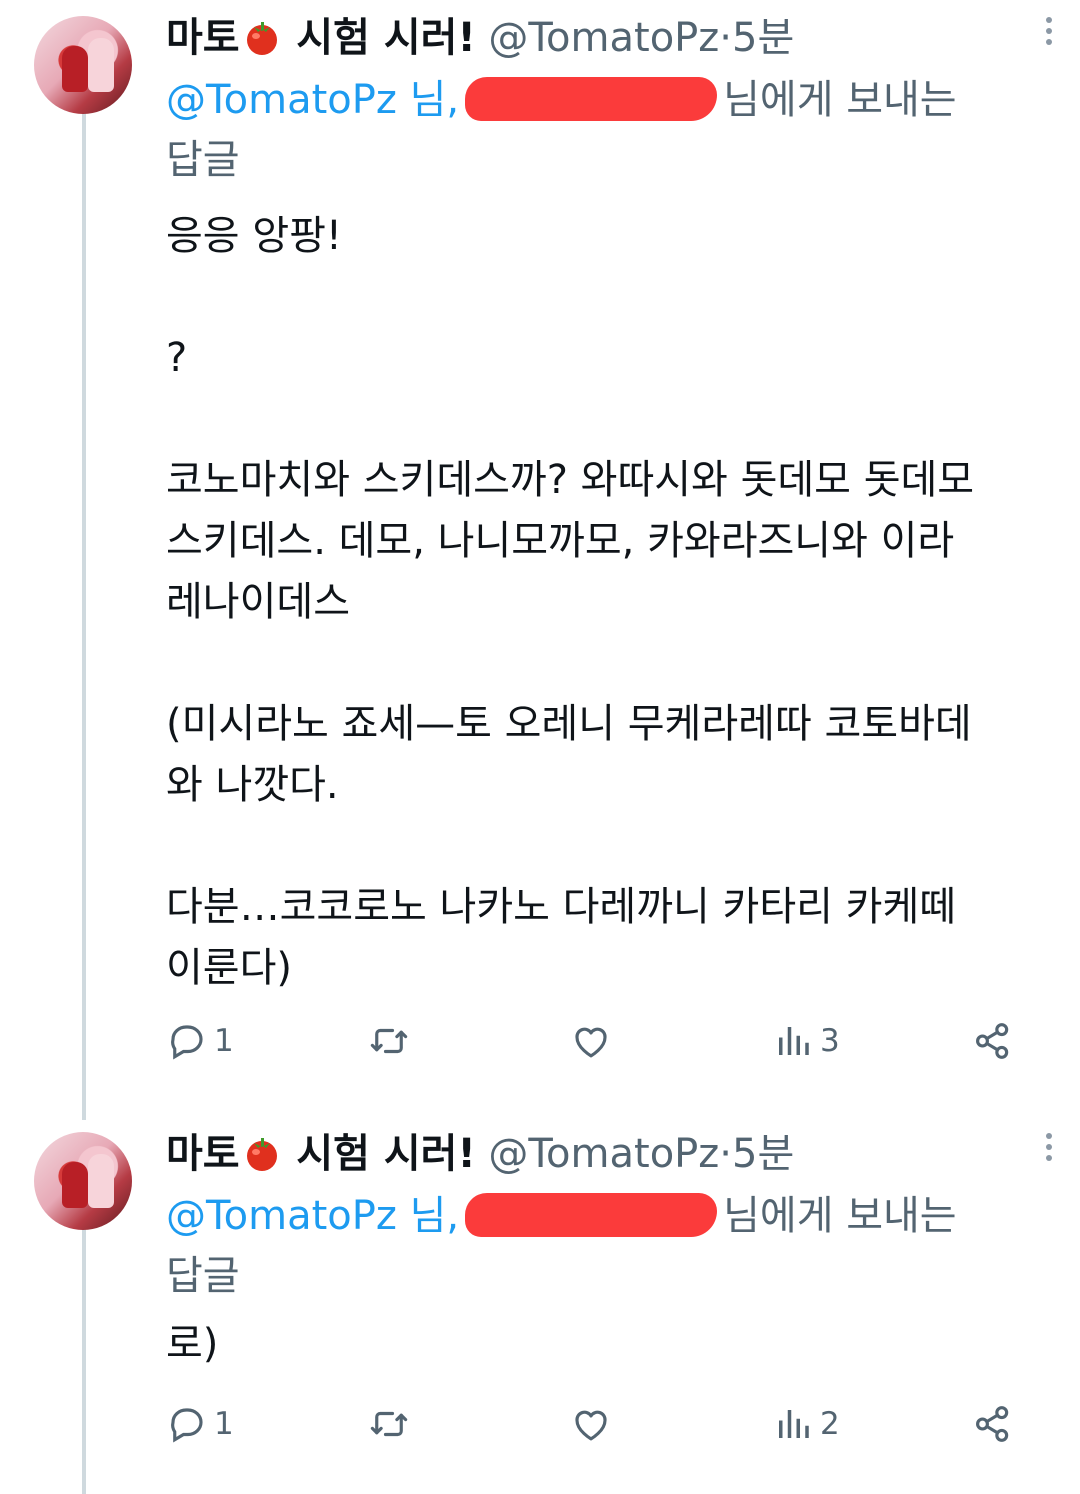 This screenshot has width=1080, height=1494. Describe the element at coordinates (192, 1344) in the screenshot. I see `tweet-text: 로)` at that location.